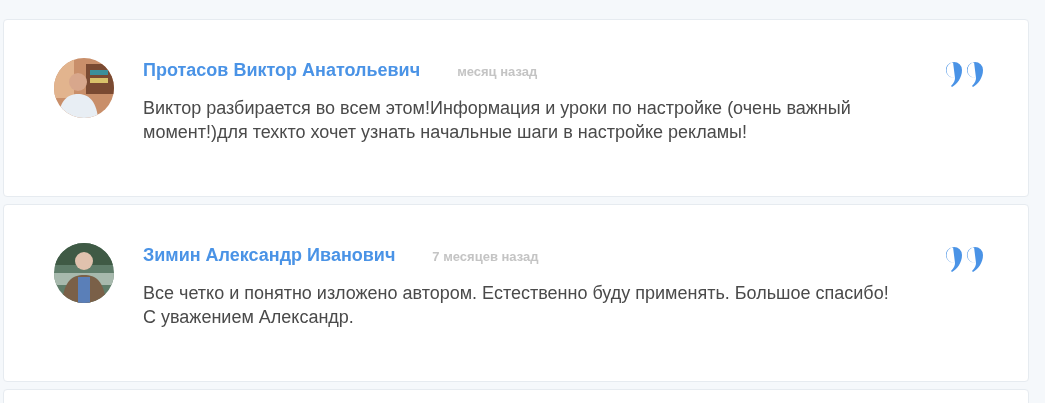  What do you see at coordinates (516, 305) in the screenshot?
I see `review-text: Все четко и понятно изложено автором. Естественно буду применять. Большое спасибо! С уважением Александр.` at bounding box center [516, 305].